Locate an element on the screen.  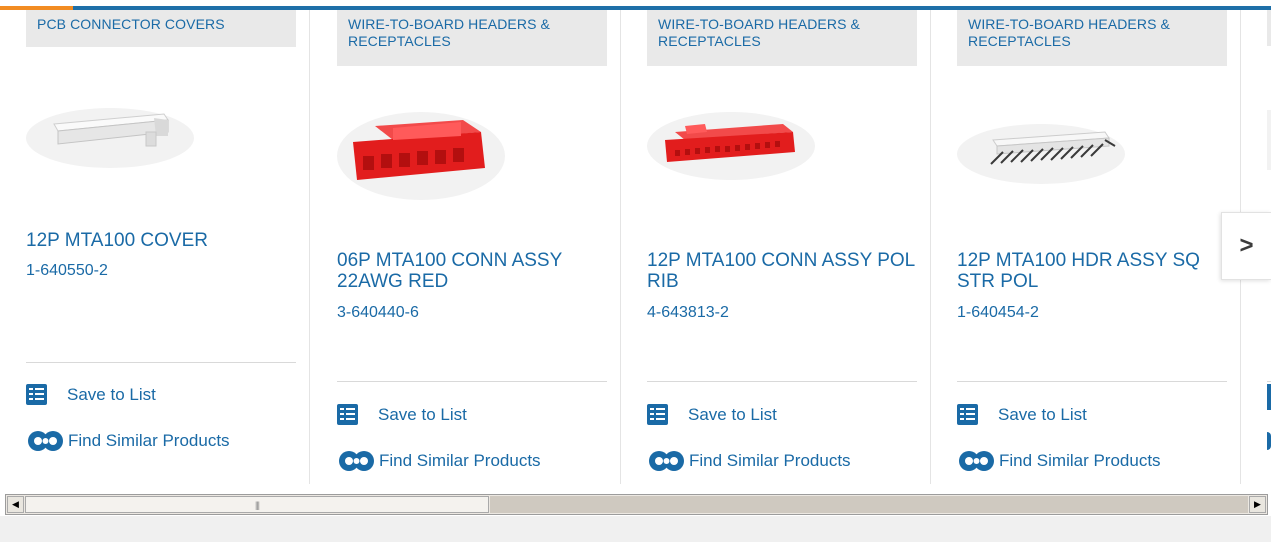
category-label: PCB CONNECTOR COVERS is located at coordinates (161, 28).